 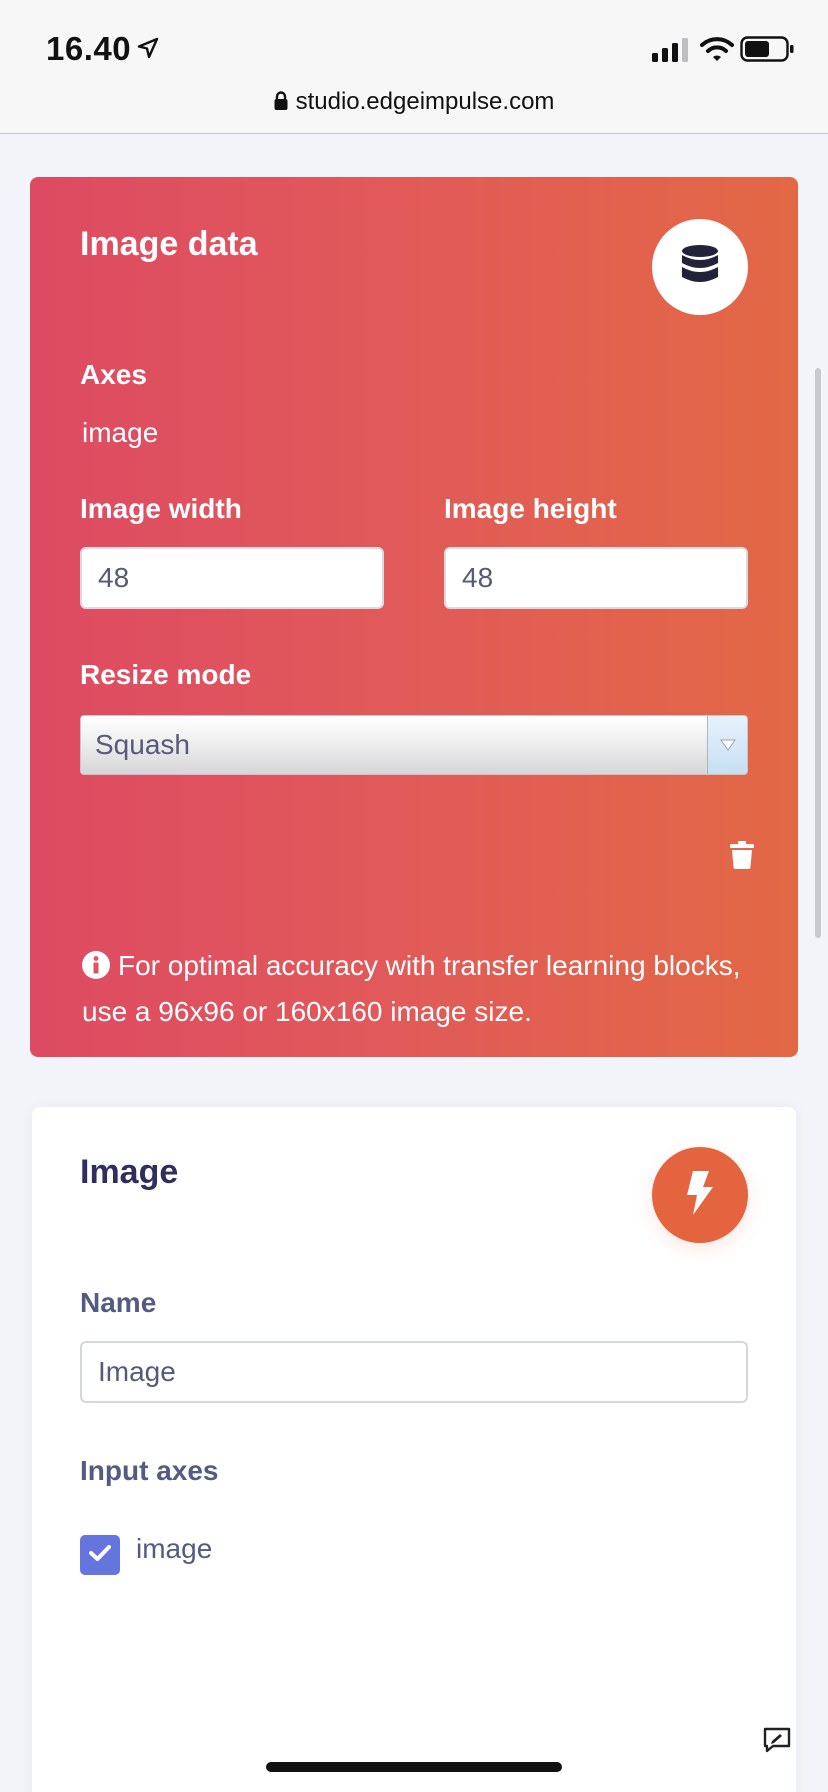 I want to click on wifi-icon, so click(x=717, y=51).